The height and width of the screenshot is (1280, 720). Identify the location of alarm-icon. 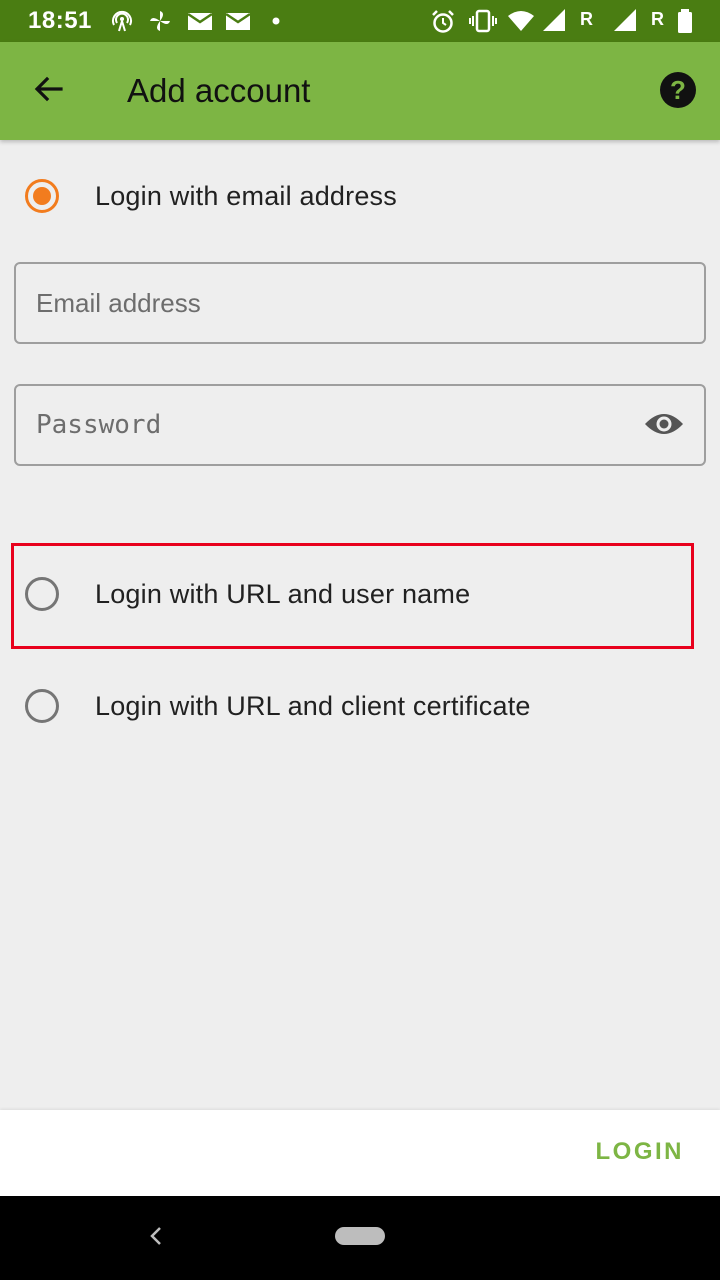
(442, 21).